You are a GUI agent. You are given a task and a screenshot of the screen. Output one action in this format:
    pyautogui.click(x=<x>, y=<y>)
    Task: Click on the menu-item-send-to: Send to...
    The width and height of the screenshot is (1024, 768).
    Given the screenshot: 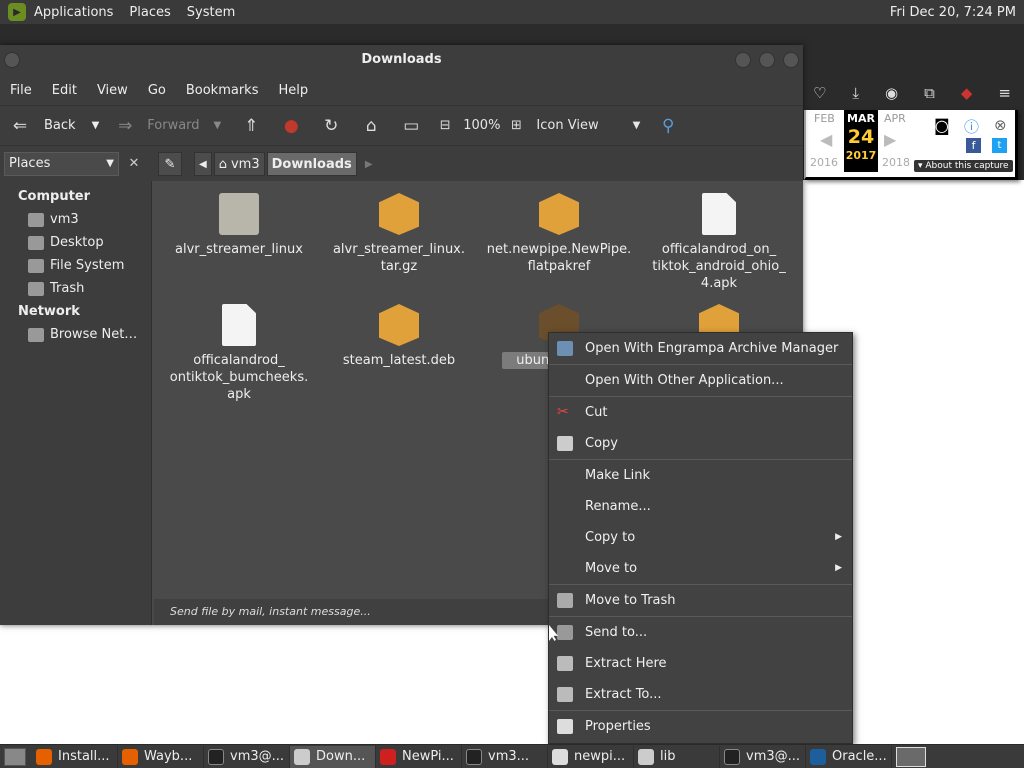 What is the action you would take?
    pyautogui.click(x=700, y=632)
    